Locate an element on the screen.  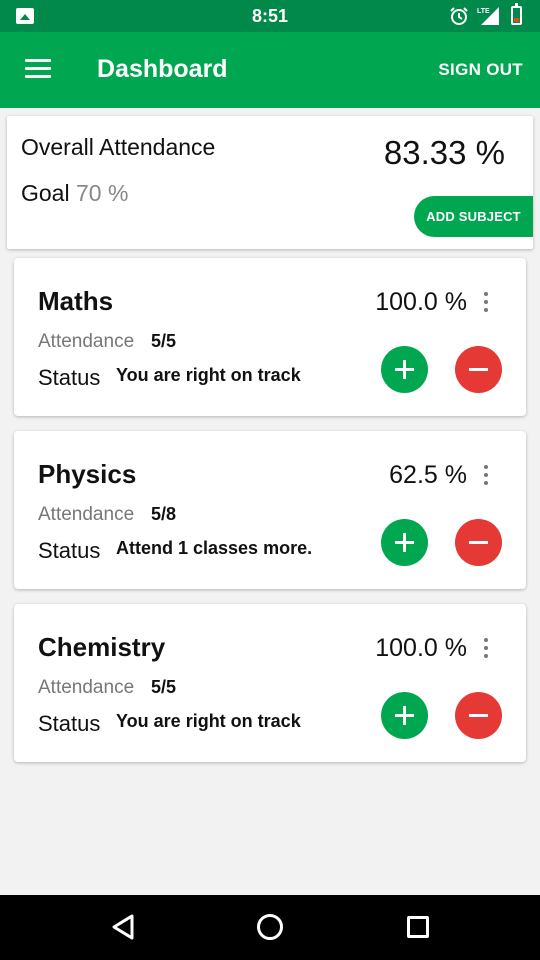
overall-attendance-title: Overall Attendance is located at coordinates (118, 147).